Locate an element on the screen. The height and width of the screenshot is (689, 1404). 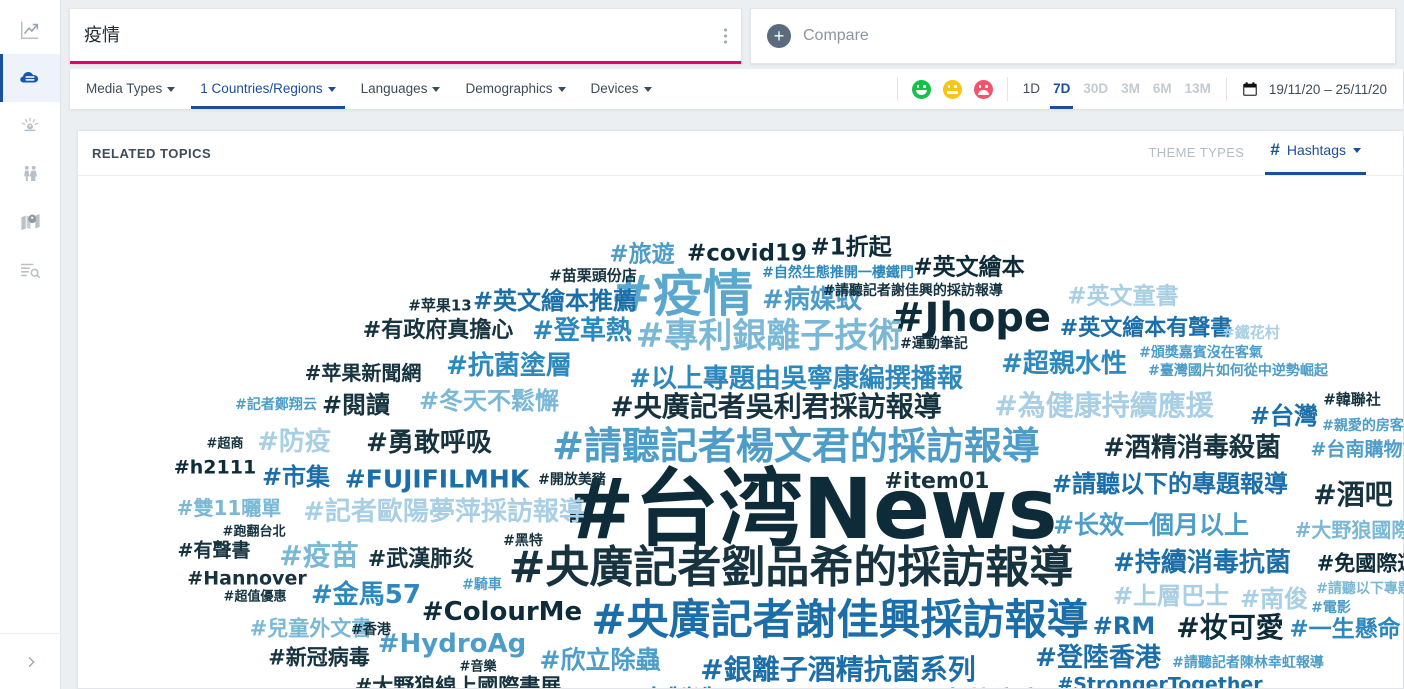
cloud-word: #親愛的房客 is located at coordinates (1363, 426).